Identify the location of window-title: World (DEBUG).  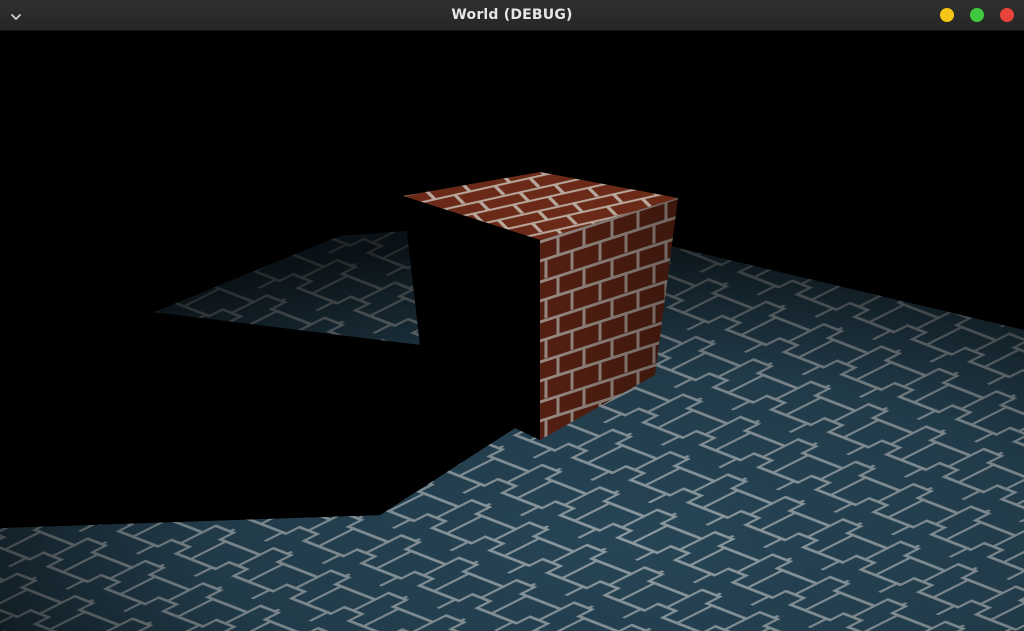
(512, 15).